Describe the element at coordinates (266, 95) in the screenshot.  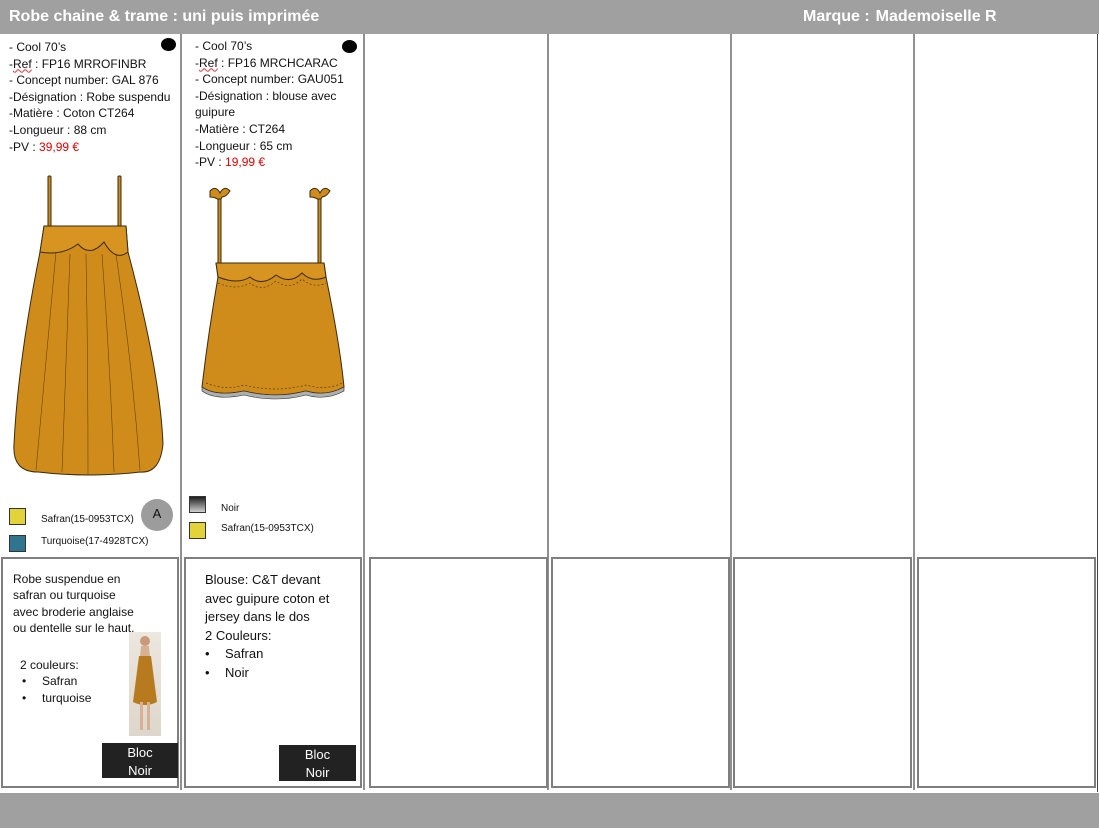
I see `product-2-designation: -Désignation : blouse avec` at that location.